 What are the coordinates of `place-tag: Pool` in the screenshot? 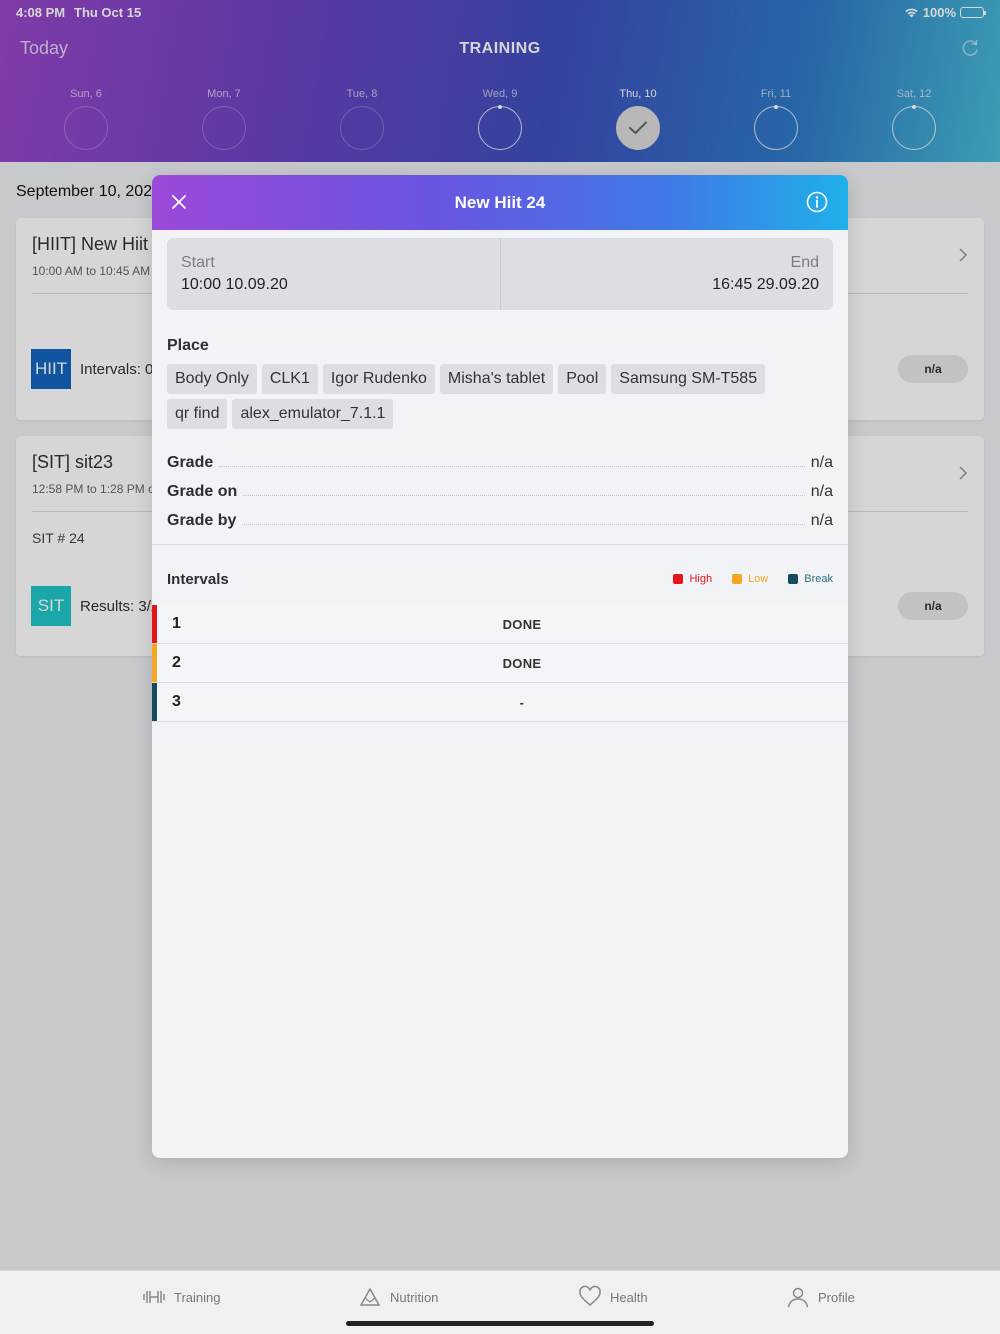 It's located at (582, 379).